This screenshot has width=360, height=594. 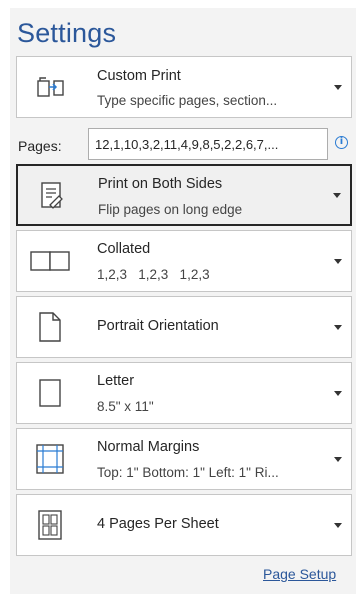 I want to click on print-sides-sublabel: Flip pages on long edge, so click(x=170, y=209).